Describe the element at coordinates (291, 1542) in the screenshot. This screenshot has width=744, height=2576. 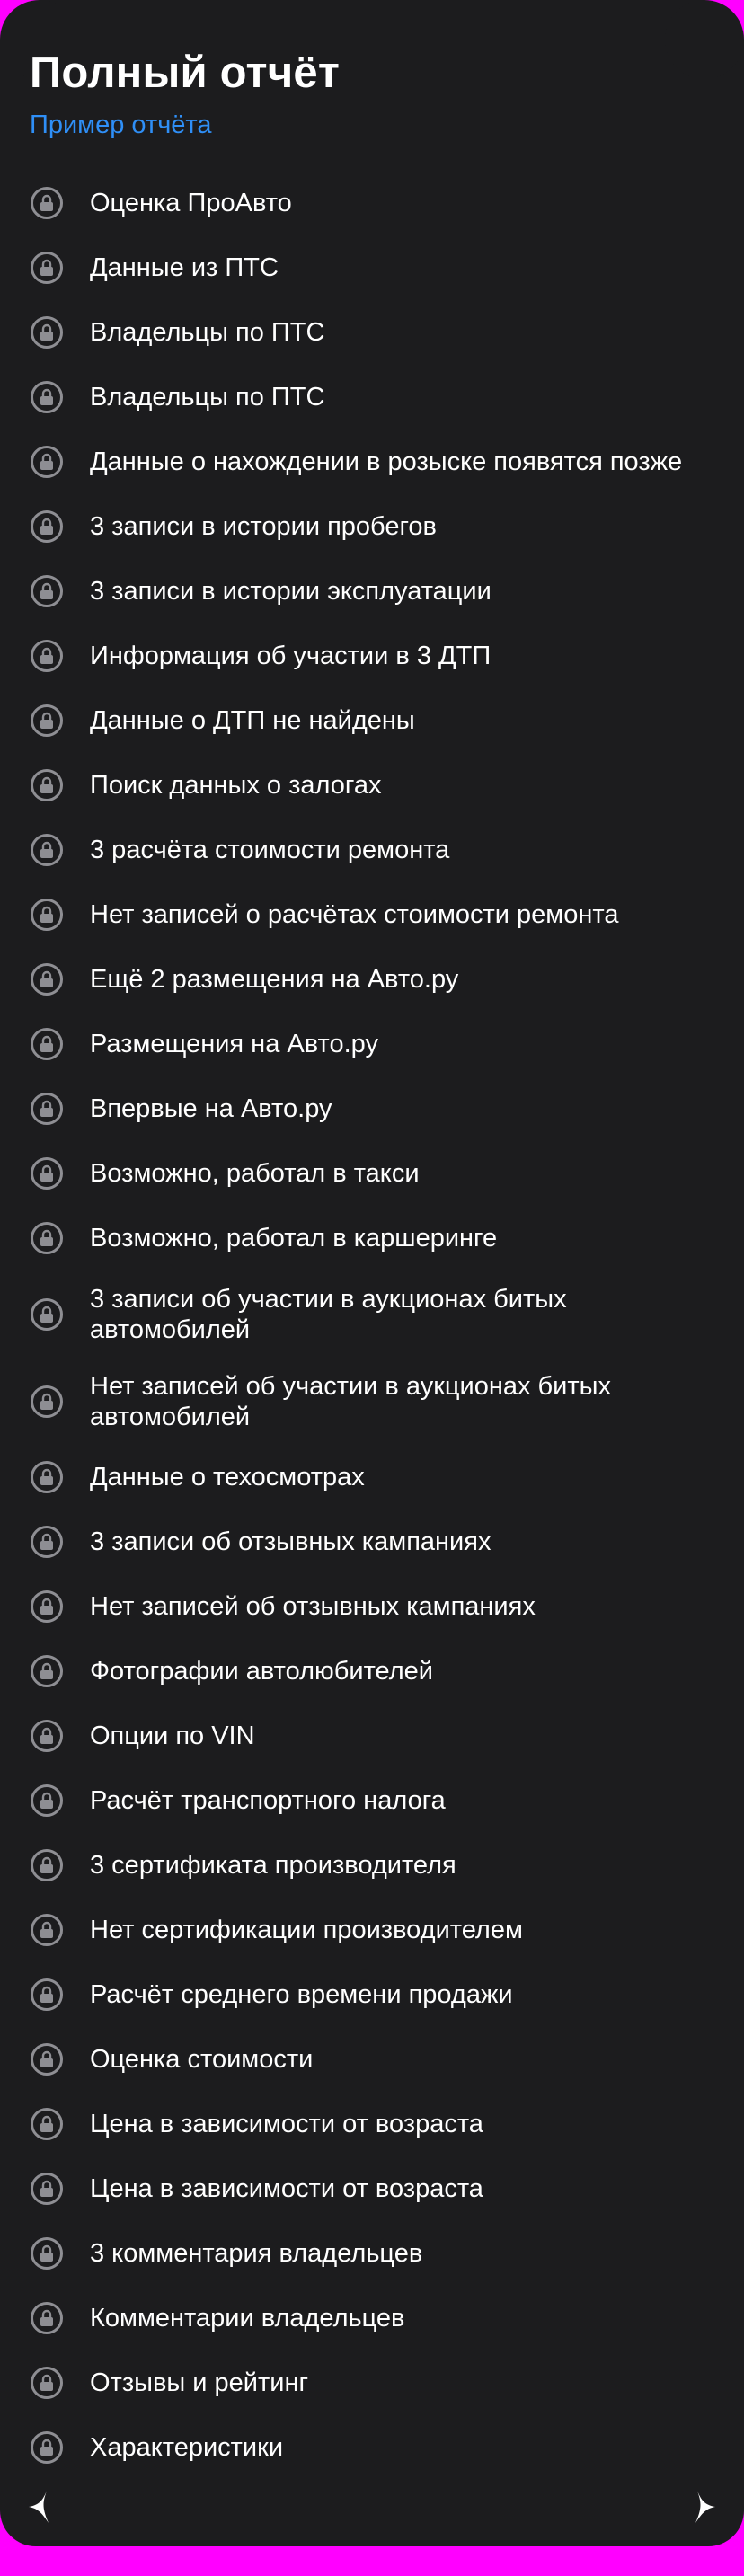
I see `report-item-label: 3 записи об отзывных кампаниях` at that location.